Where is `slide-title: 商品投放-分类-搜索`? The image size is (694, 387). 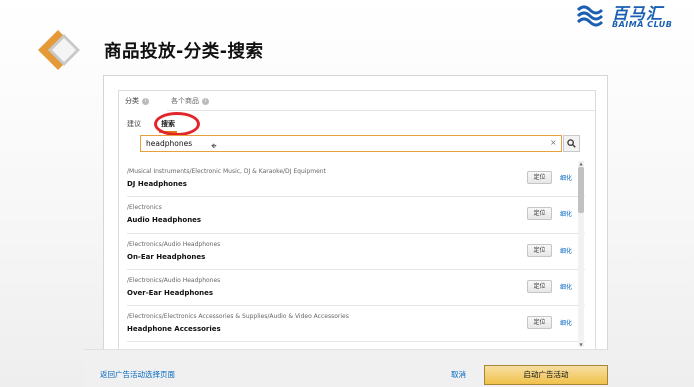 slide-title: 商品投放-分类-搜索 is located at coordinates (184, 52).